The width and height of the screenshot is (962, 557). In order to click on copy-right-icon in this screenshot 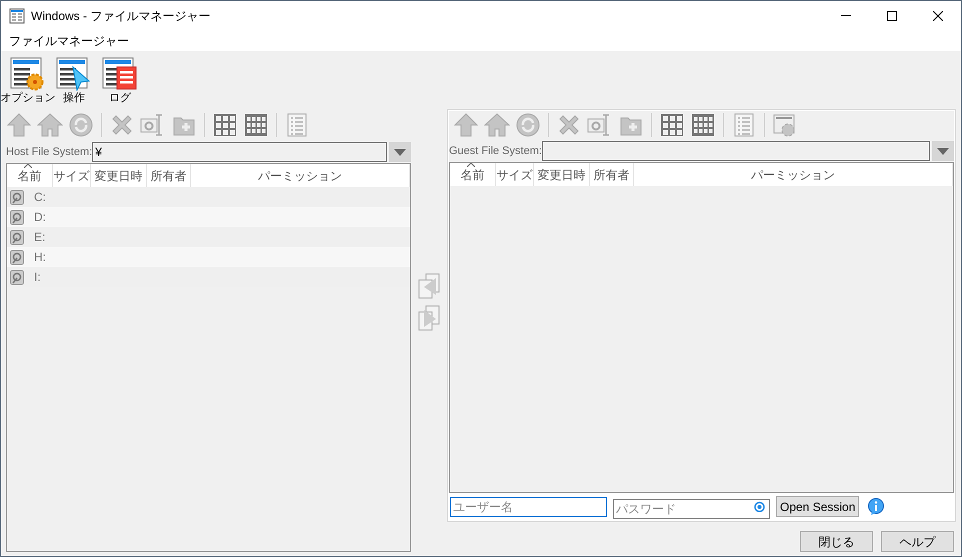, I will do `click(429, 317)`.